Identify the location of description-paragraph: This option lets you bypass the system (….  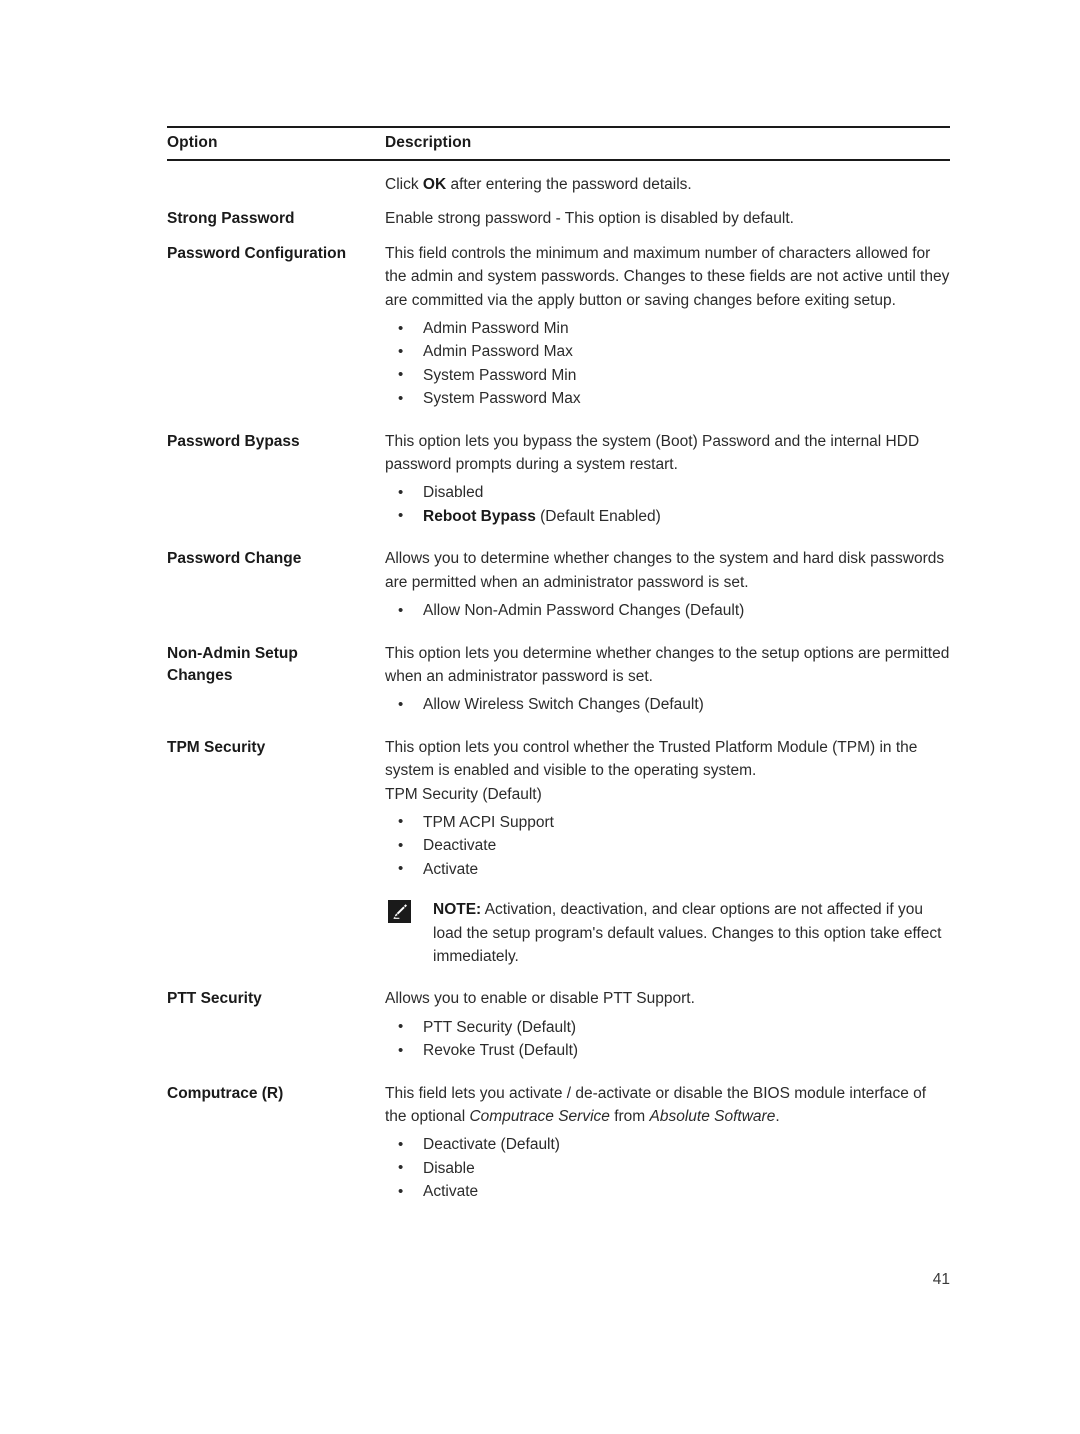
(652, 453).